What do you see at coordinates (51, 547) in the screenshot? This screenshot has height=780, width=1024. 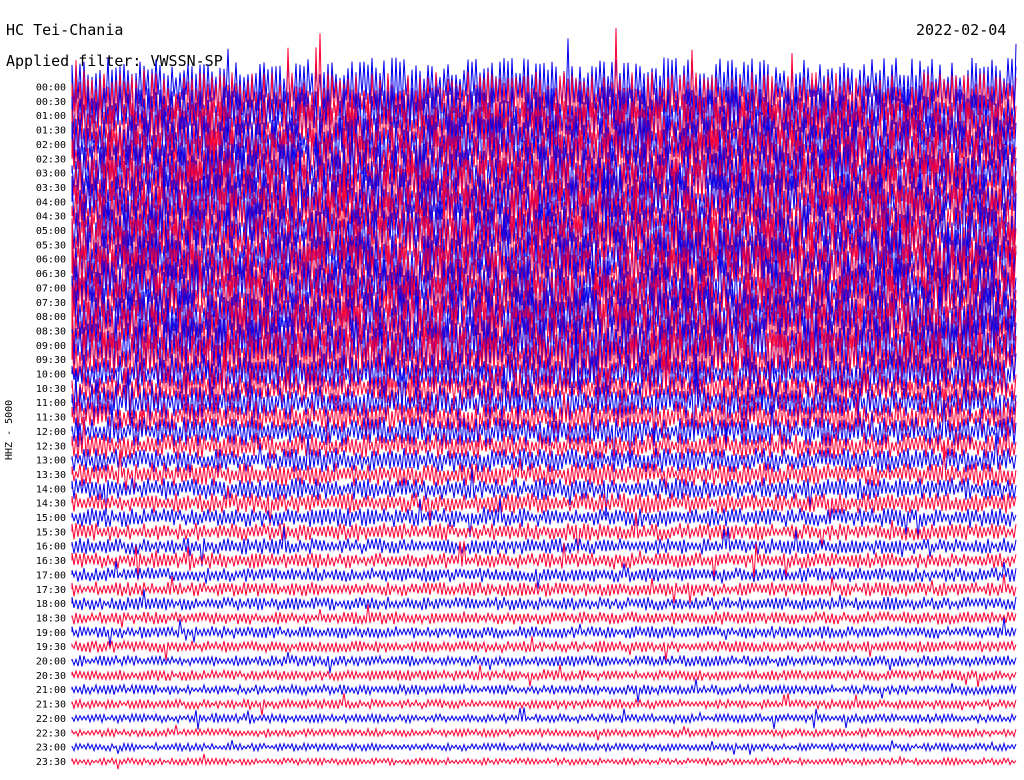 I see `time-label: 16:00` at bounding box center [51, 547].